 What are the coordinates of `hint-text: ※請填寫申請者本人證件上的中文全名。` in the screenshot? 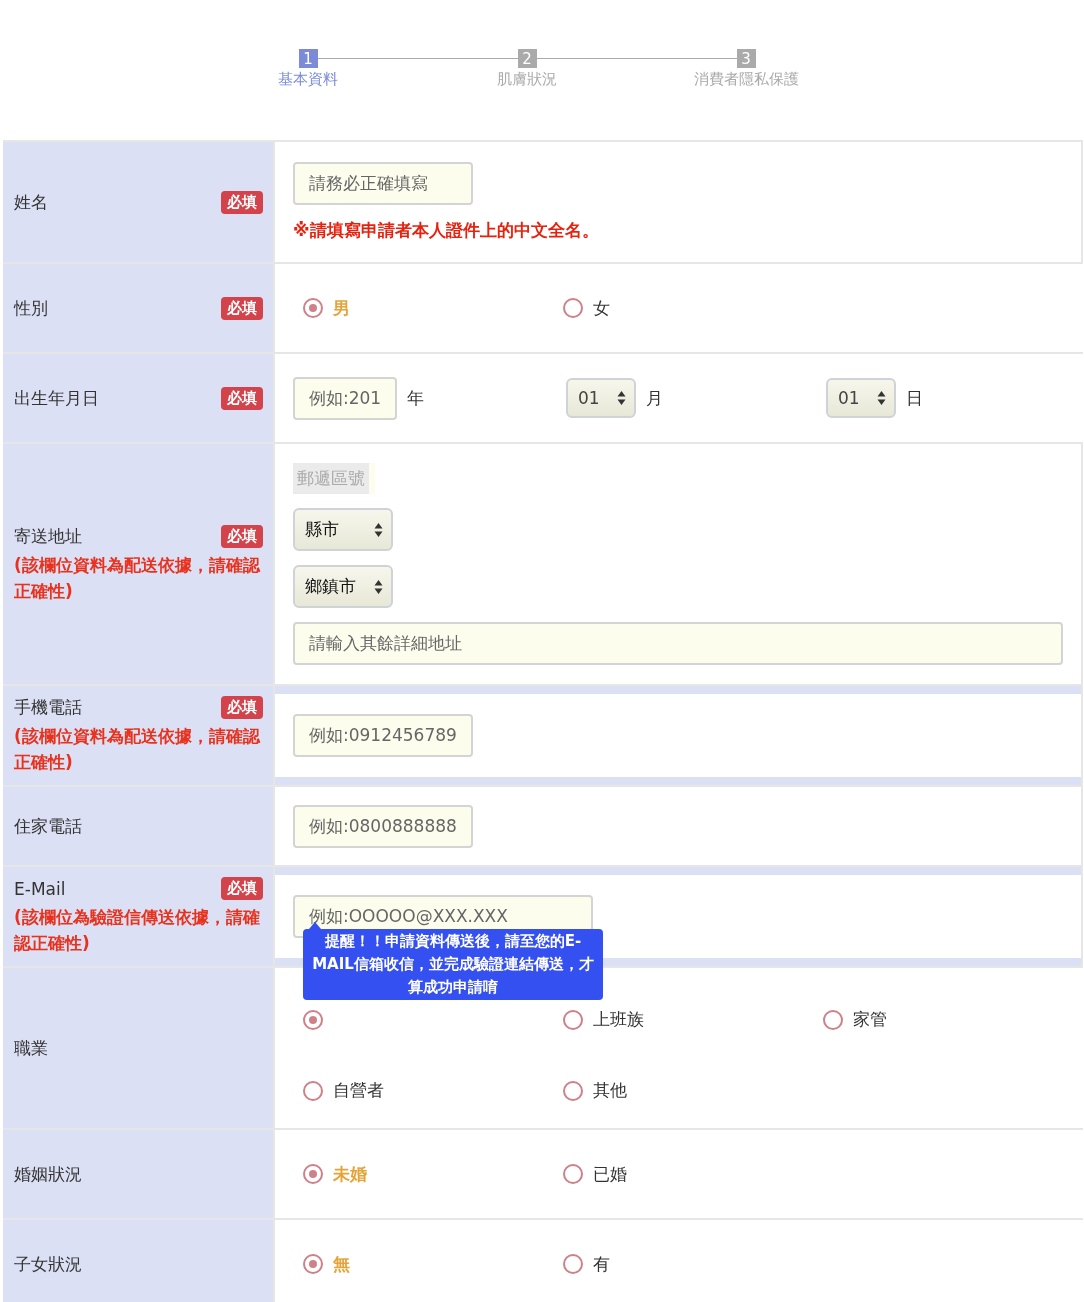 It's located at (446, 230).